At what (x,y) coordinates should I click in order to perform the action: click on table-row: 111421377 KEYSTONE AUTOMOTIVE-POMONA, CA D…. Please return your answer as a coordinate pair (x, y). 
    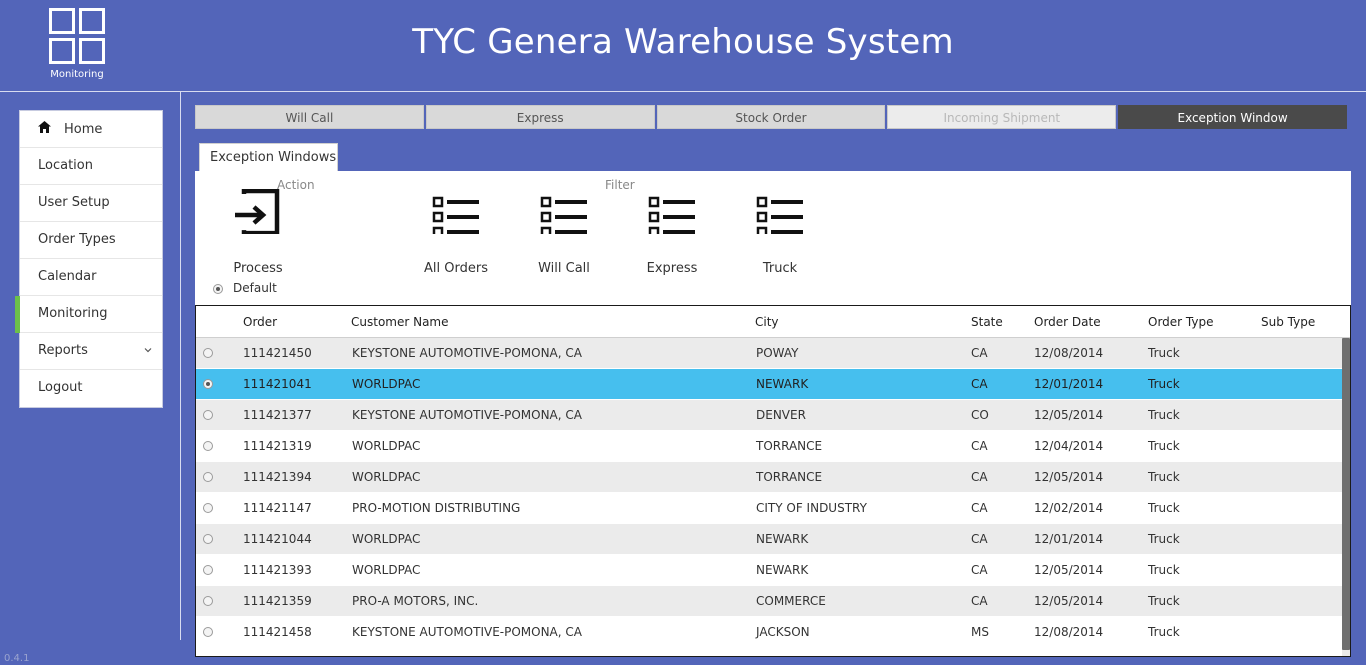
    Looking at the image, I should click on (769, 415).